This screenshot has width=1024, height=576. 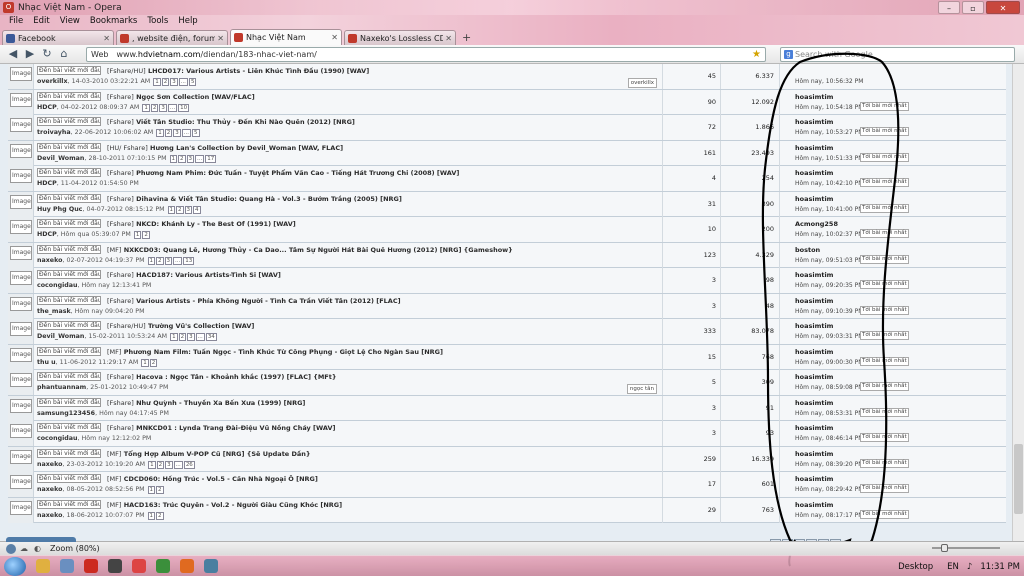 I want to click on page-scrollbar, so click(x=1018, y=302).